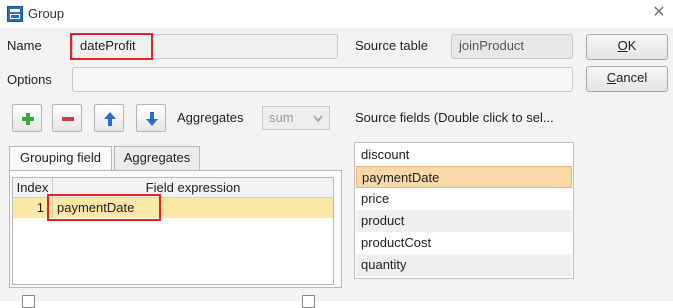 Image resolution: width=673 pixels, height=308 pixels. Describe the element at coordinates (464, 199) in the screenshot. I see `list-item: price` at that location.